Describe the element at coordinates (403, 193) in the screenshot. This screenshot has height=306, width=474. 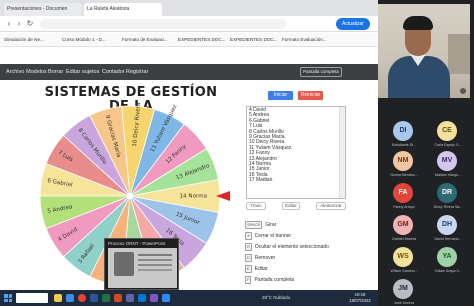
I see `participant-avatar: FA` at that location.